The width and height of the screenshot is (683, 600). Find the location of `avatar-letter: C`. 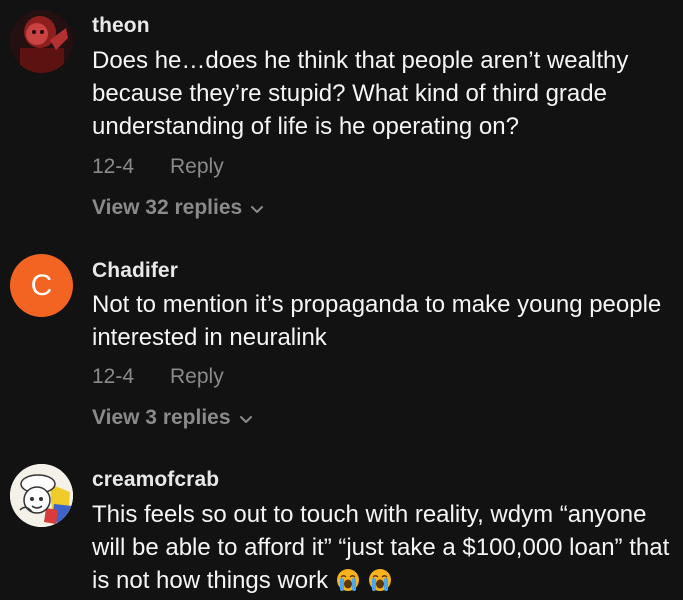

avatar-letter: C is located at coordinates (41, 285).